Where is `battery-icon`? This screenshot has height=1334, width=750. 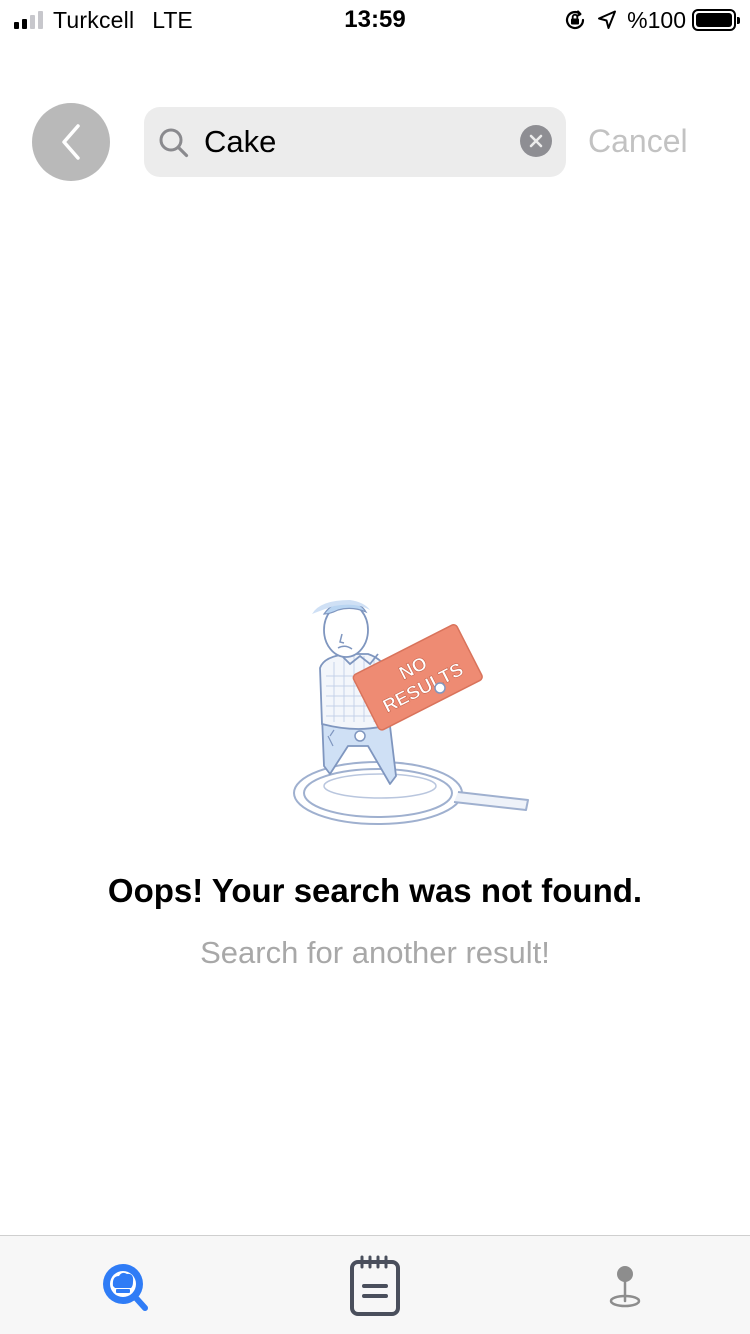 battery-icon is located at coordinates (716, 20).